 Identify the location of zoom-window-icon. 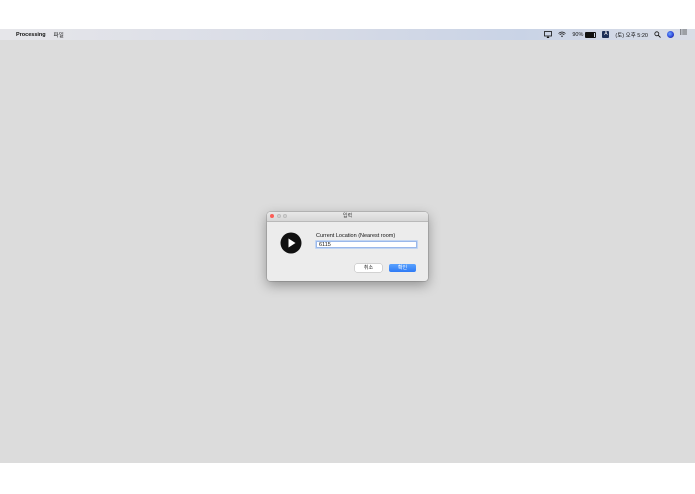
(285, 216).